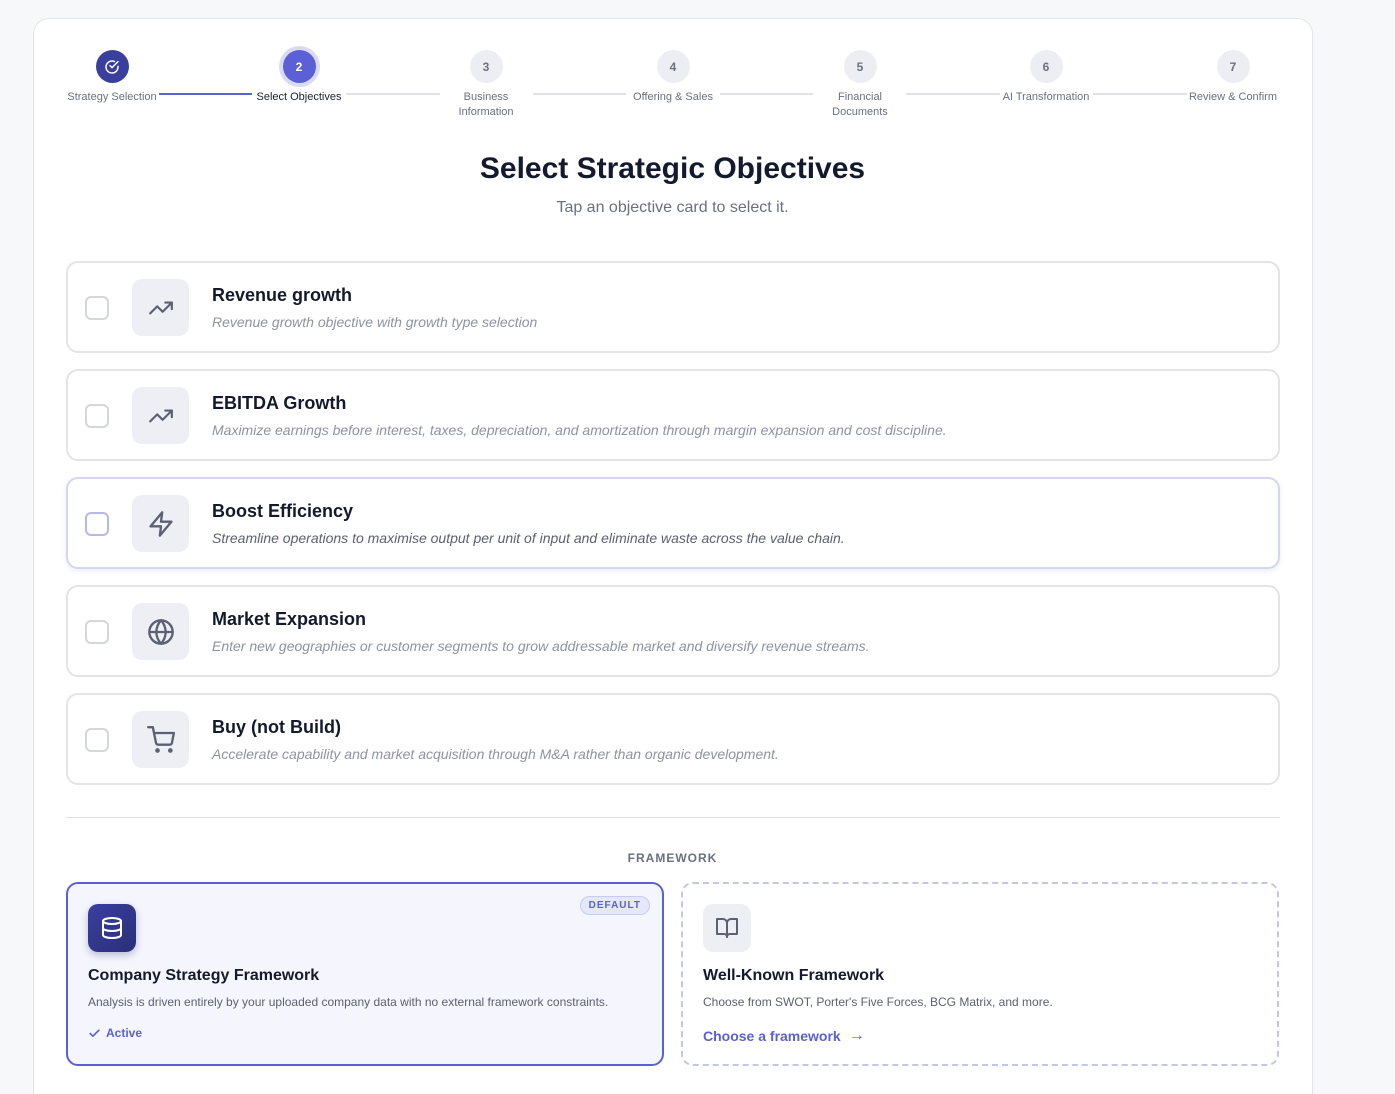 This screenshot has width=1395, height=1094. I want to click on step-financial-documents: 5 Financial Documents, so click(860, 85).